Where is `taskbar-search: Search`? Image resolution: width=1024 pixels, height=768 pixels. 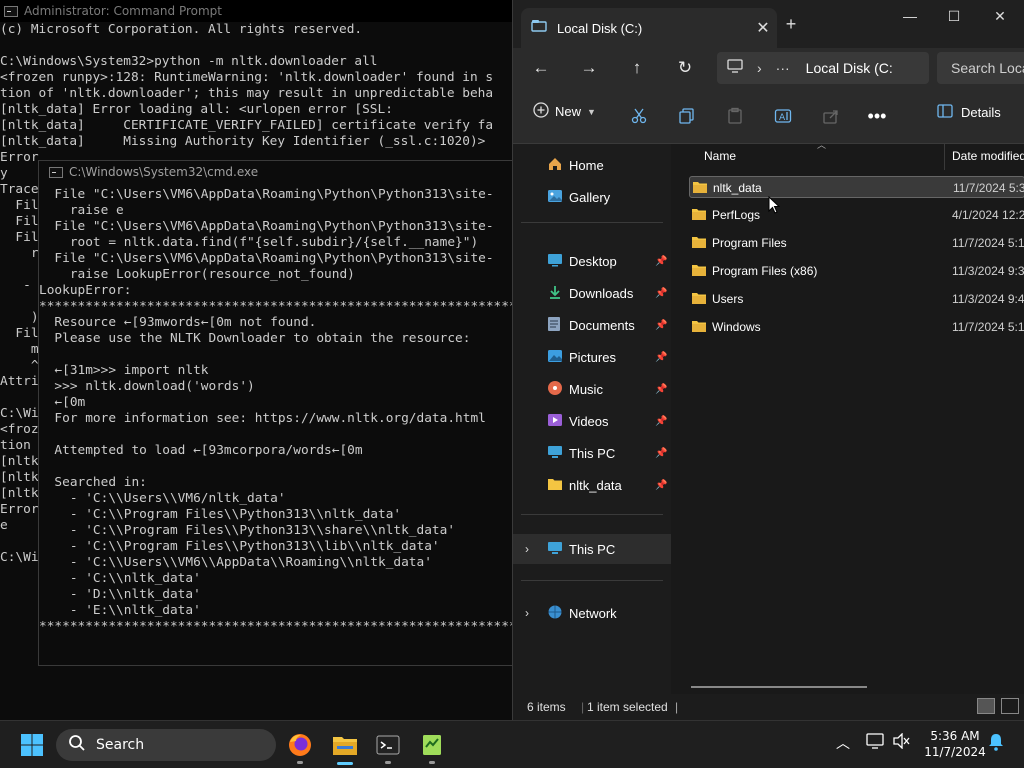 taskbar-search: Search is located at coordinates (166, 745).